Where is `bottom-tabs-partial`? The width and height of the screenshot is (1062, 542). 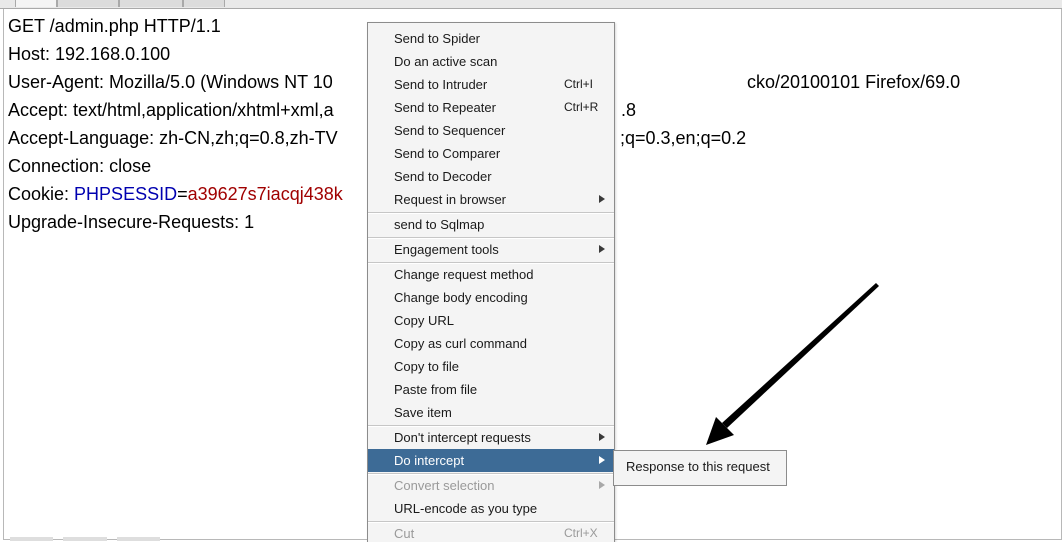
bottom-tabs-partial is located at coordinates (85, 539).